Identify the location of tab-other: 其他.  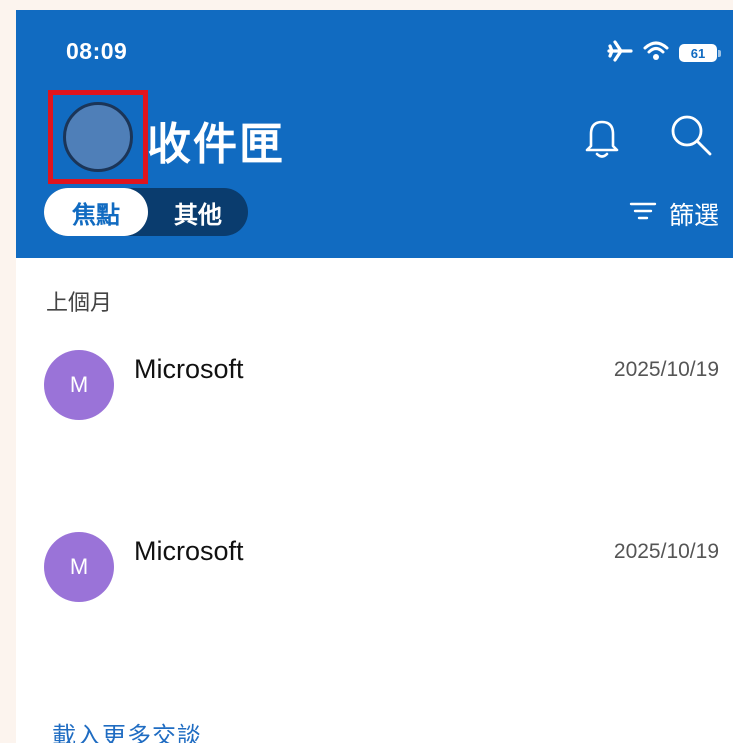
(198, 212).